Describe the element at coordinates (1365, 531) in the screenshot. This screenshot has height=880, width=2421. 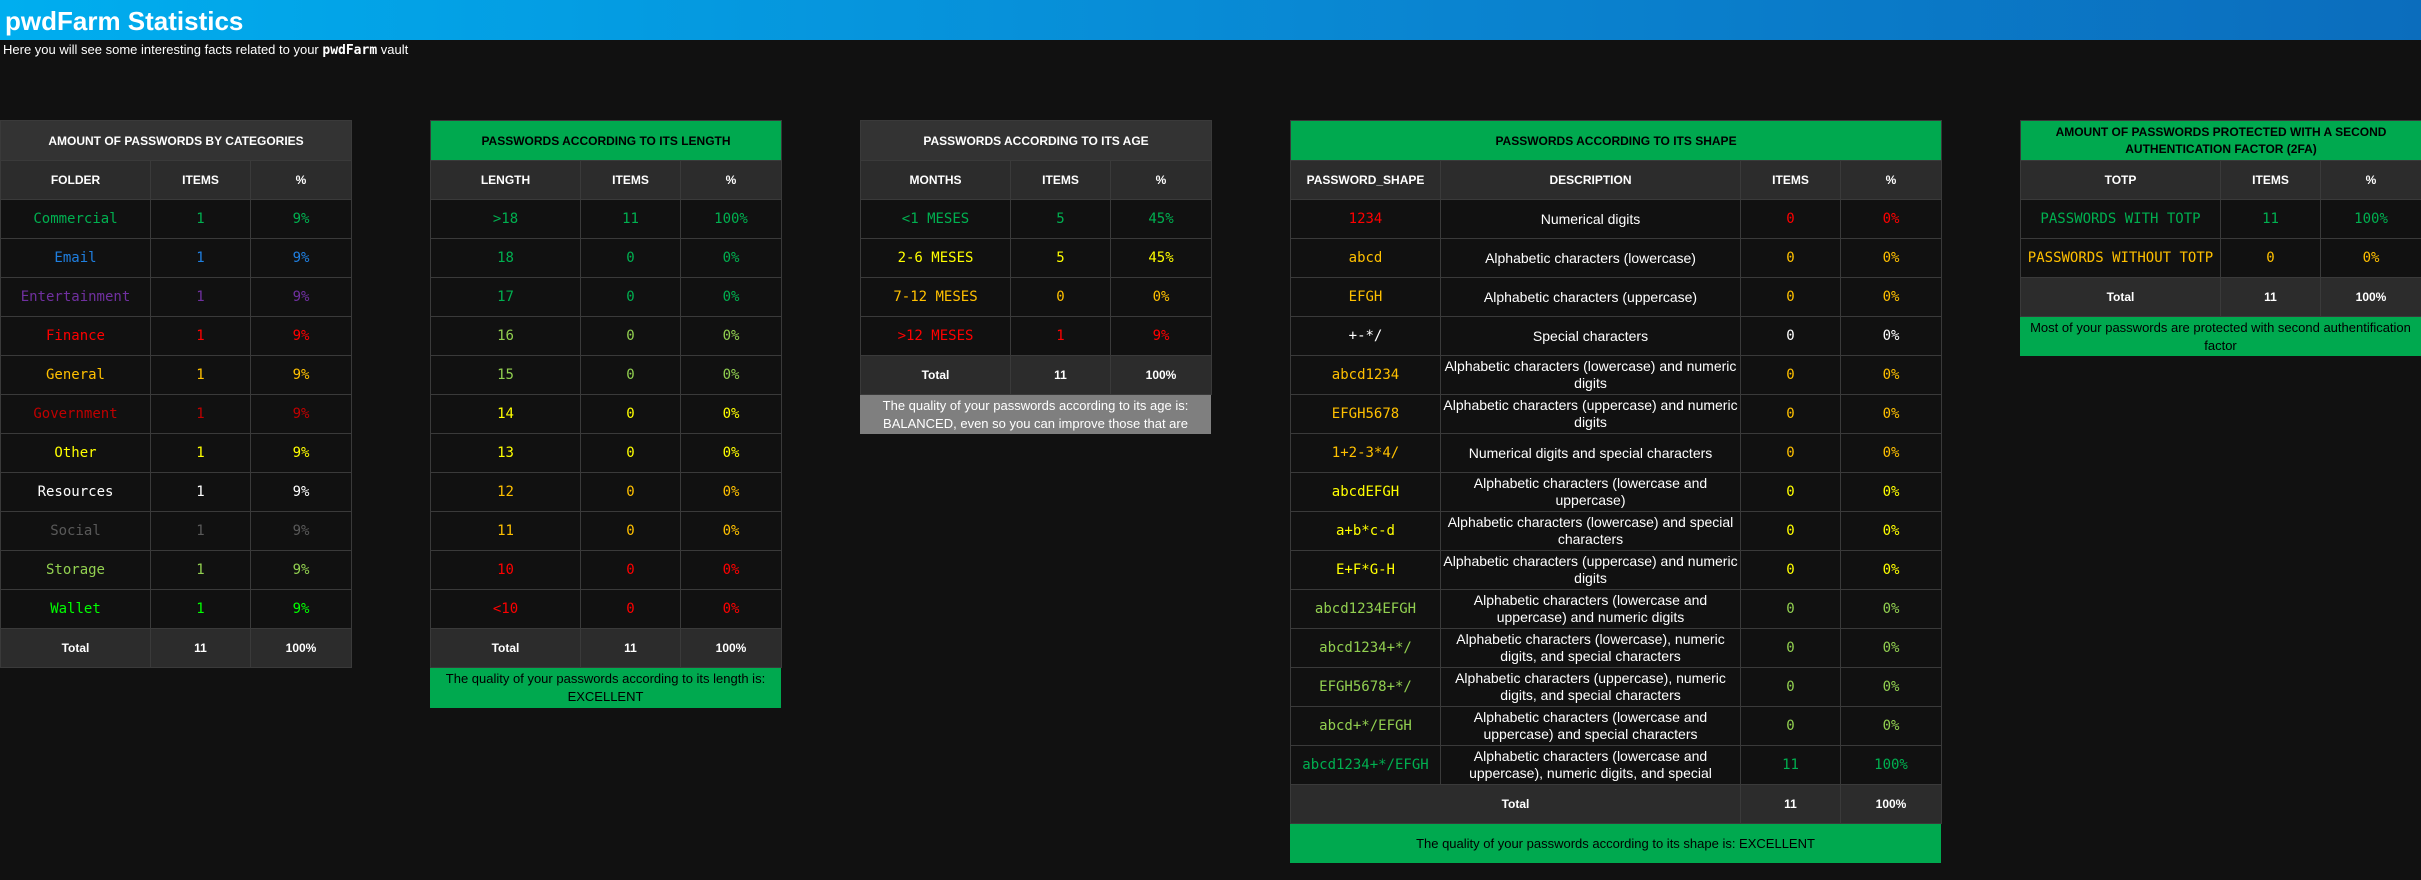
I see `cell-label: a+b*c-d` at that location.